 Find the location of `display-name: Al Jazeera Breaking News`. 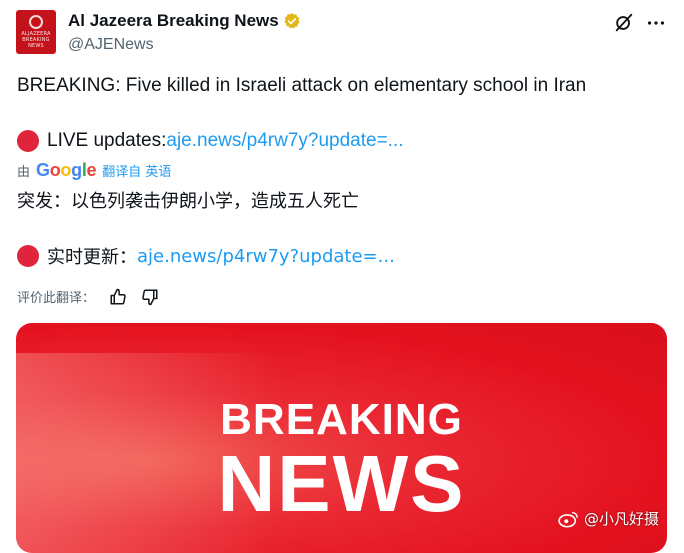

display-name: Al Jazeera Breaking News is located at coordinates (173, 21).